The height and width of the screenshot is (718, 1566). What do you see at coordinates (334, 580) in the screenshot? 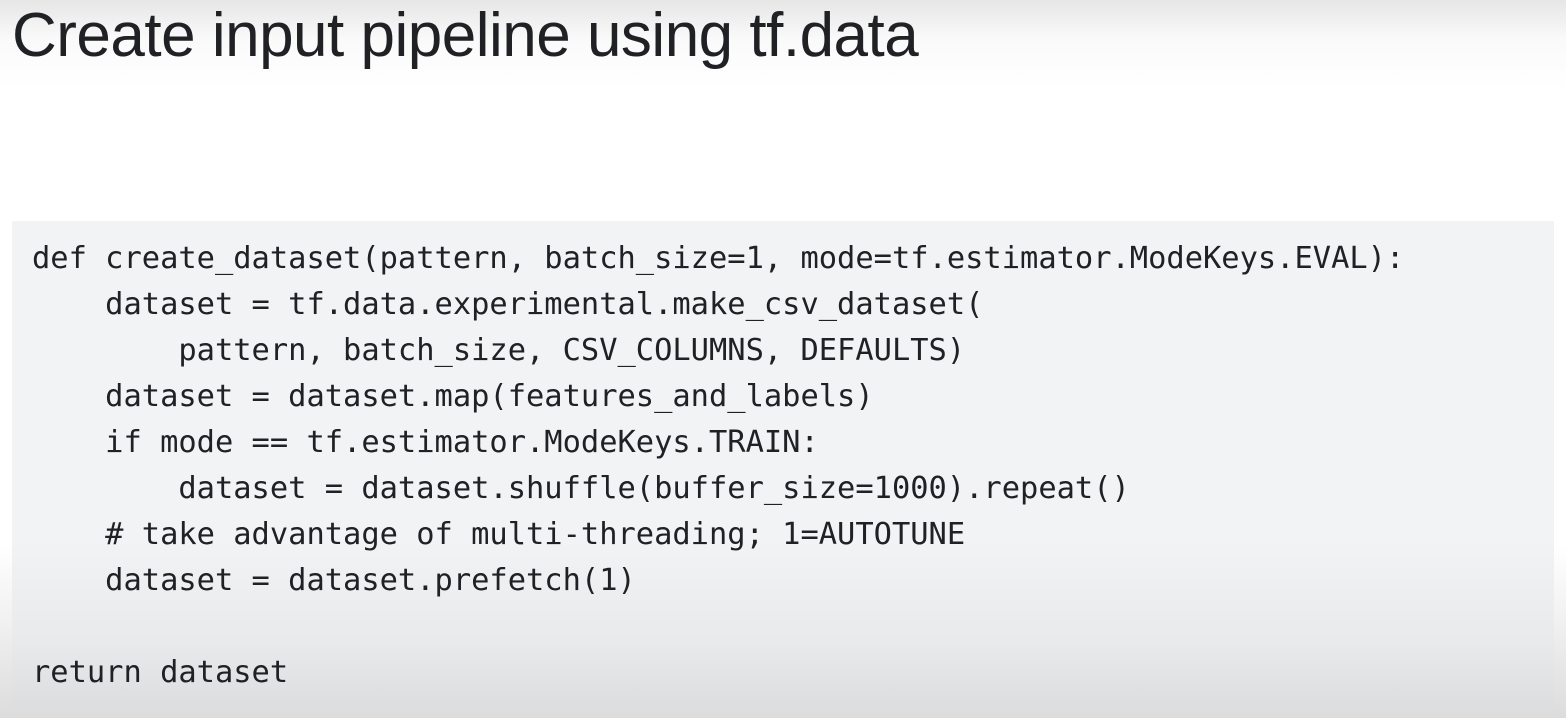
I see `code-line-prefetch: dataset = dataset.prefetch(1)` at bounding box center [334, 580].